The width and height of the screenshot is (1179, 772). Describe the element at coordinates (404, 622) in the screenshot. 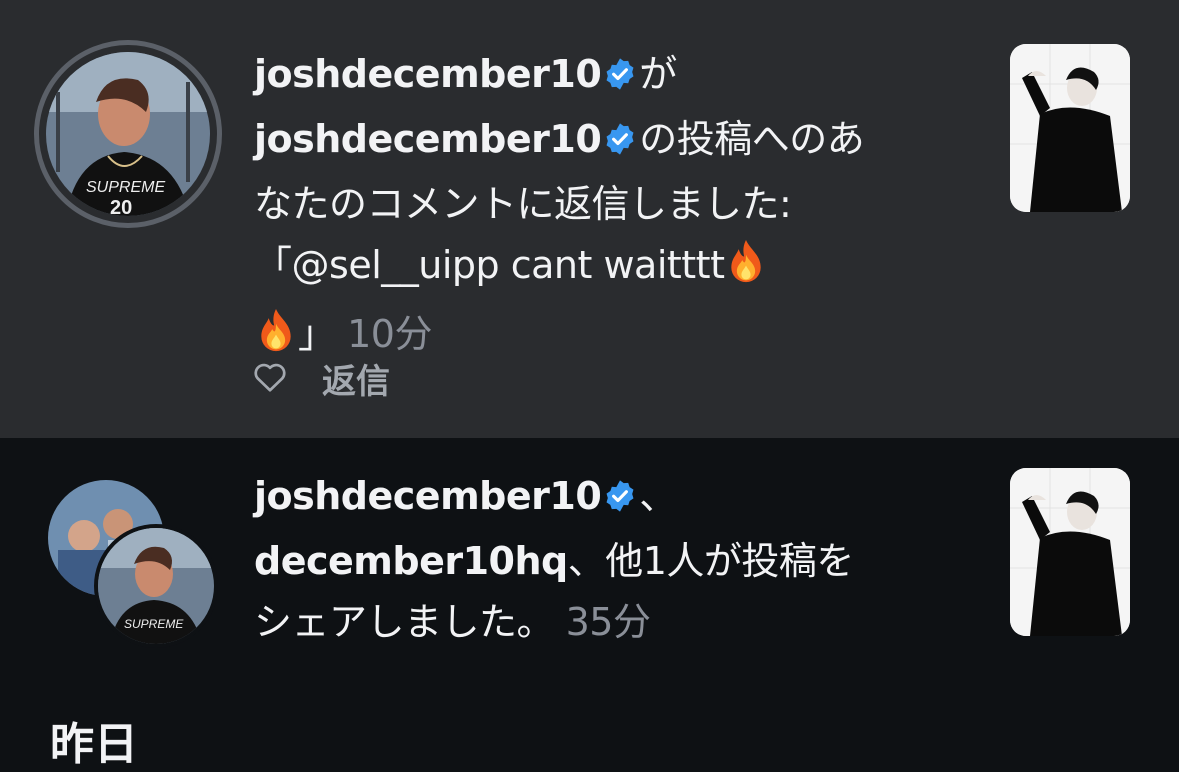

I see `message-text: シェアしました。` at that location.